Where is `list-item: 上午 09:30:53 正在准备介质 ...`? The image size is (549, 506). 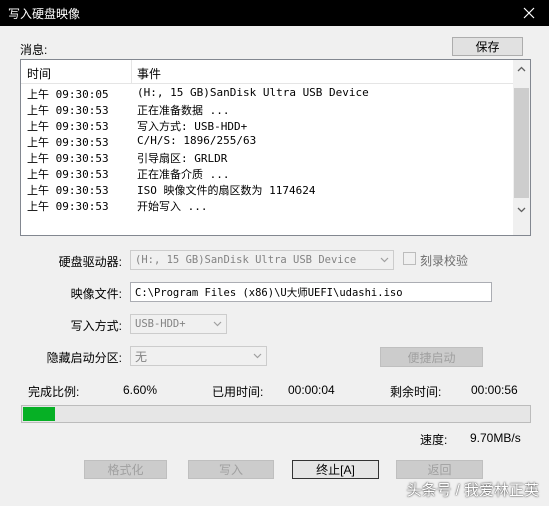
list-item: 上午 09:30:53 正在准备介质 ... is located at coordinates (268, 173).